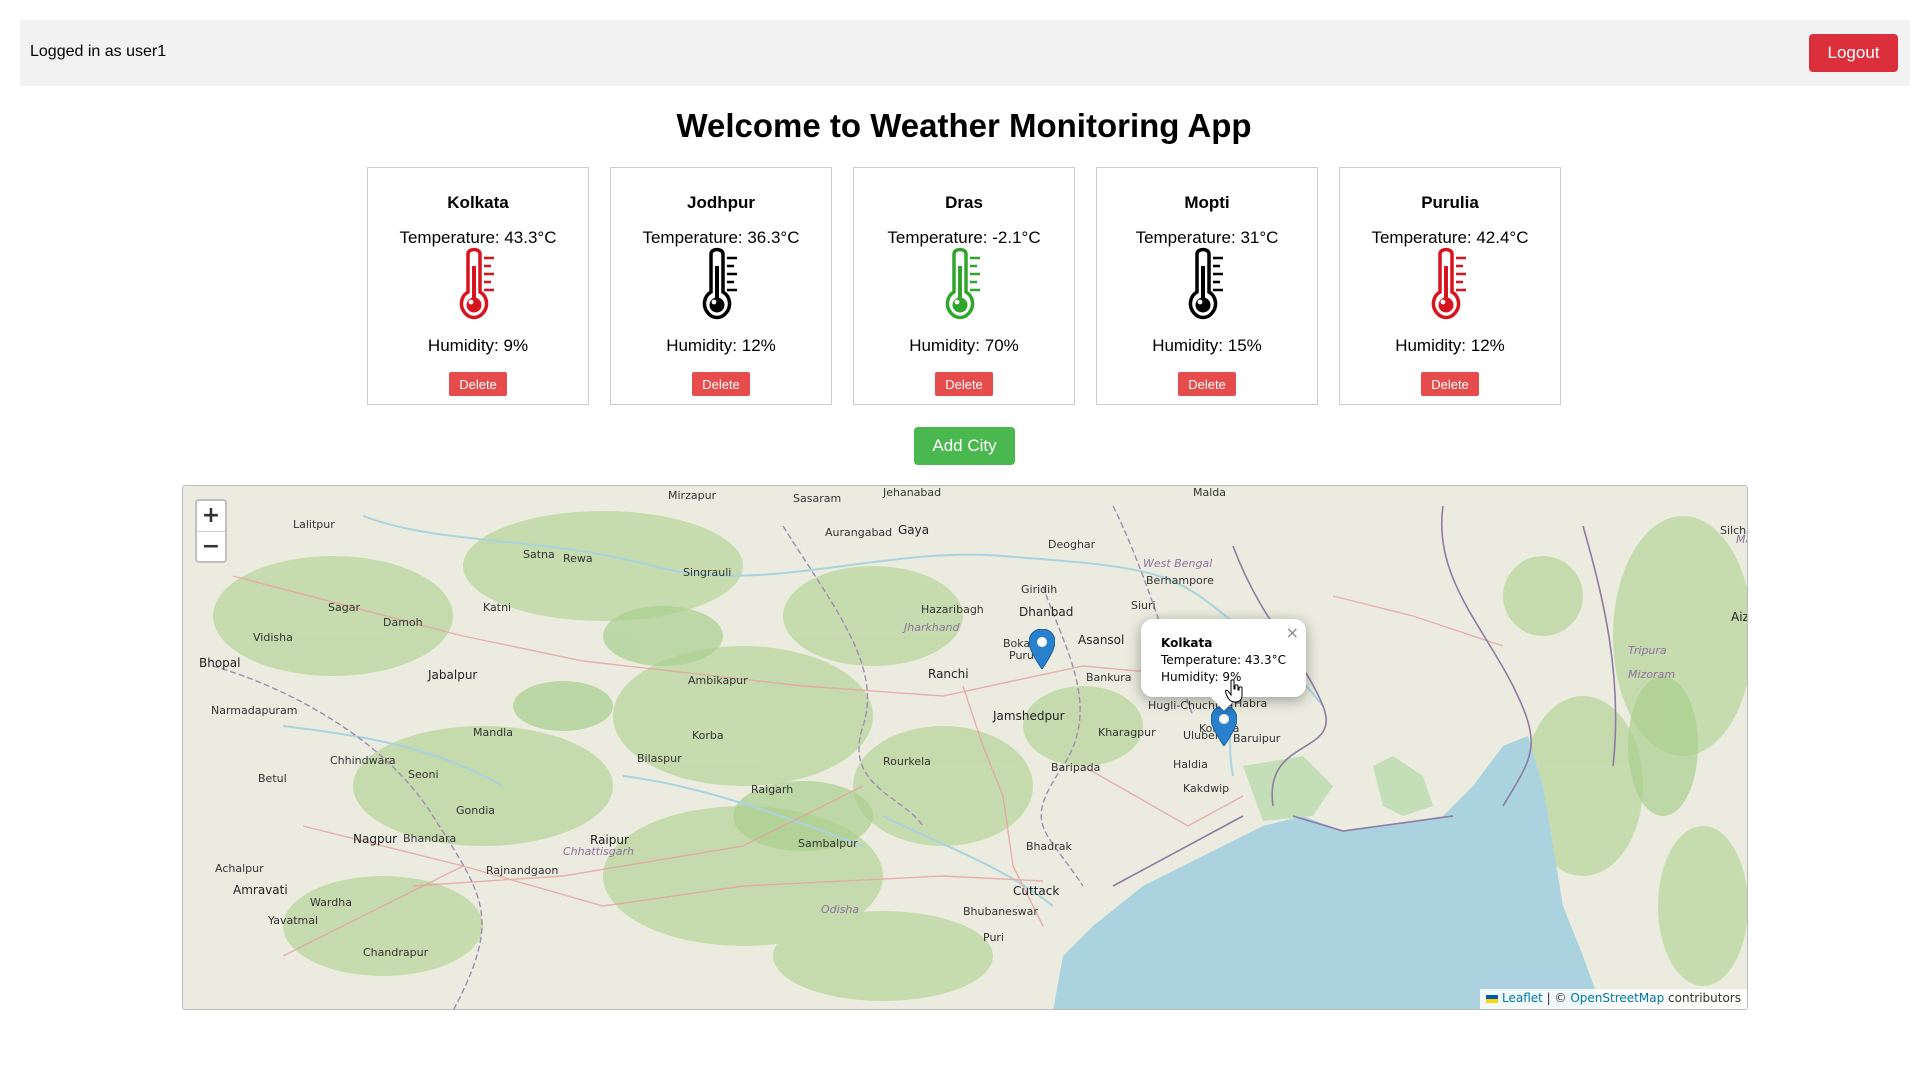 This screenshot has height=1080, width=1920. Describe the element at coordinates (721, 202) in the screenshot. I see `city-name: Jodhpur` at that location.